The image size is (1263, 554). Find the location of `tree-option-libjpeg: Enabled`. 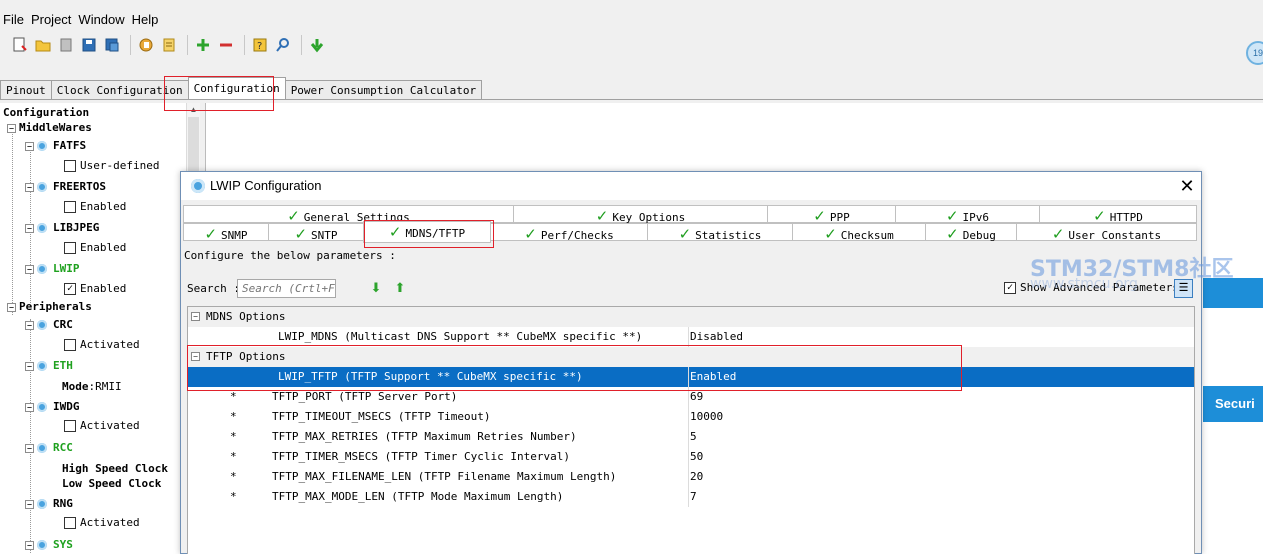

tree-option-libjpeg: Enabled is located at coordinates (95, 248).